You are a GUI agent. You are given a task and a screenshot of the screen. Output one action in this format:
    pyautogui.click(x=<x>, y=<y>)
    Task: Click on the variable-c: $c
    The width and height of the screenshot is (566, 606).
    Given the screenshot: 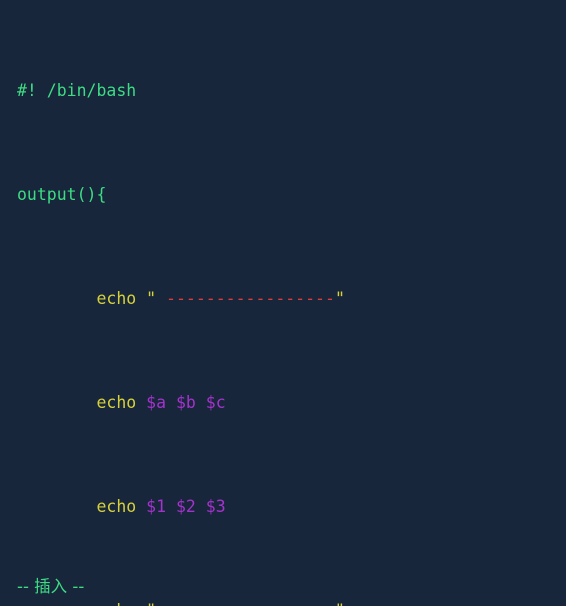 What is the action you would take?
    pyautogui.click(x=215, y=402)
    